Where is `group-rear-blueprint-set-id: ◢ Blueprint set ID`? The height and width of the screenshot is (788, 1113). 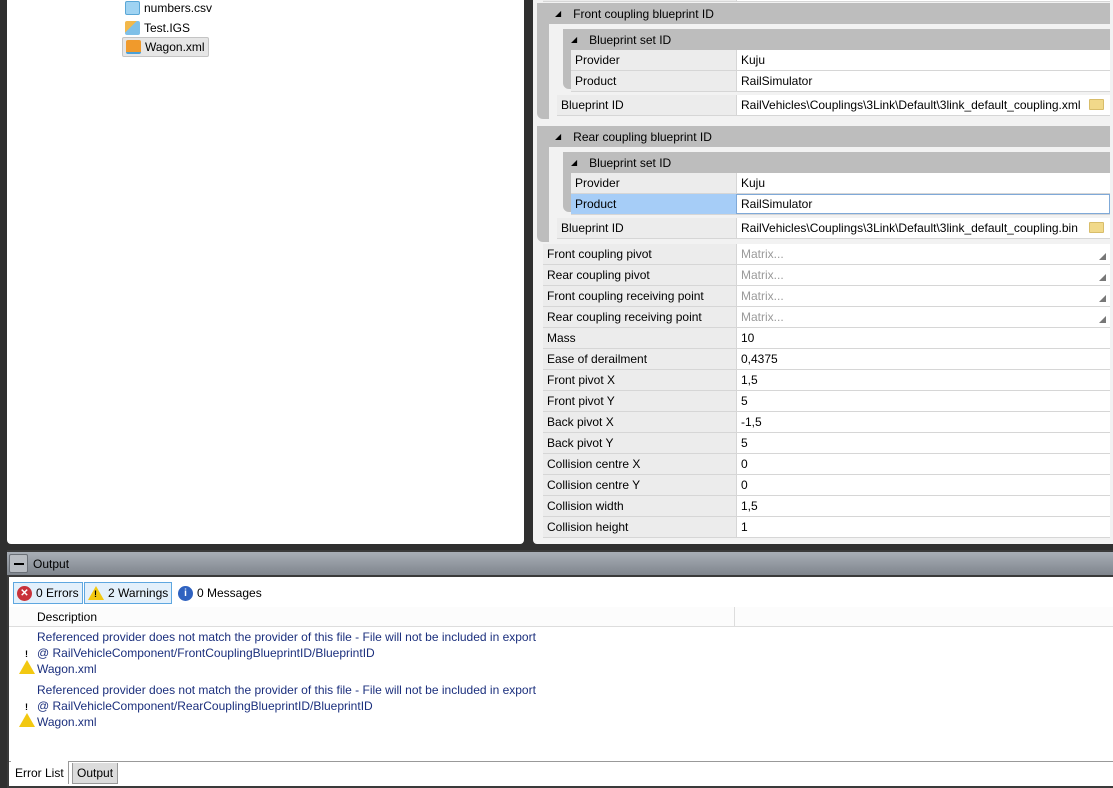 group-rear-blueprint-set-id: ◢ Blueprint set ID is located at coordinates (836, 162).